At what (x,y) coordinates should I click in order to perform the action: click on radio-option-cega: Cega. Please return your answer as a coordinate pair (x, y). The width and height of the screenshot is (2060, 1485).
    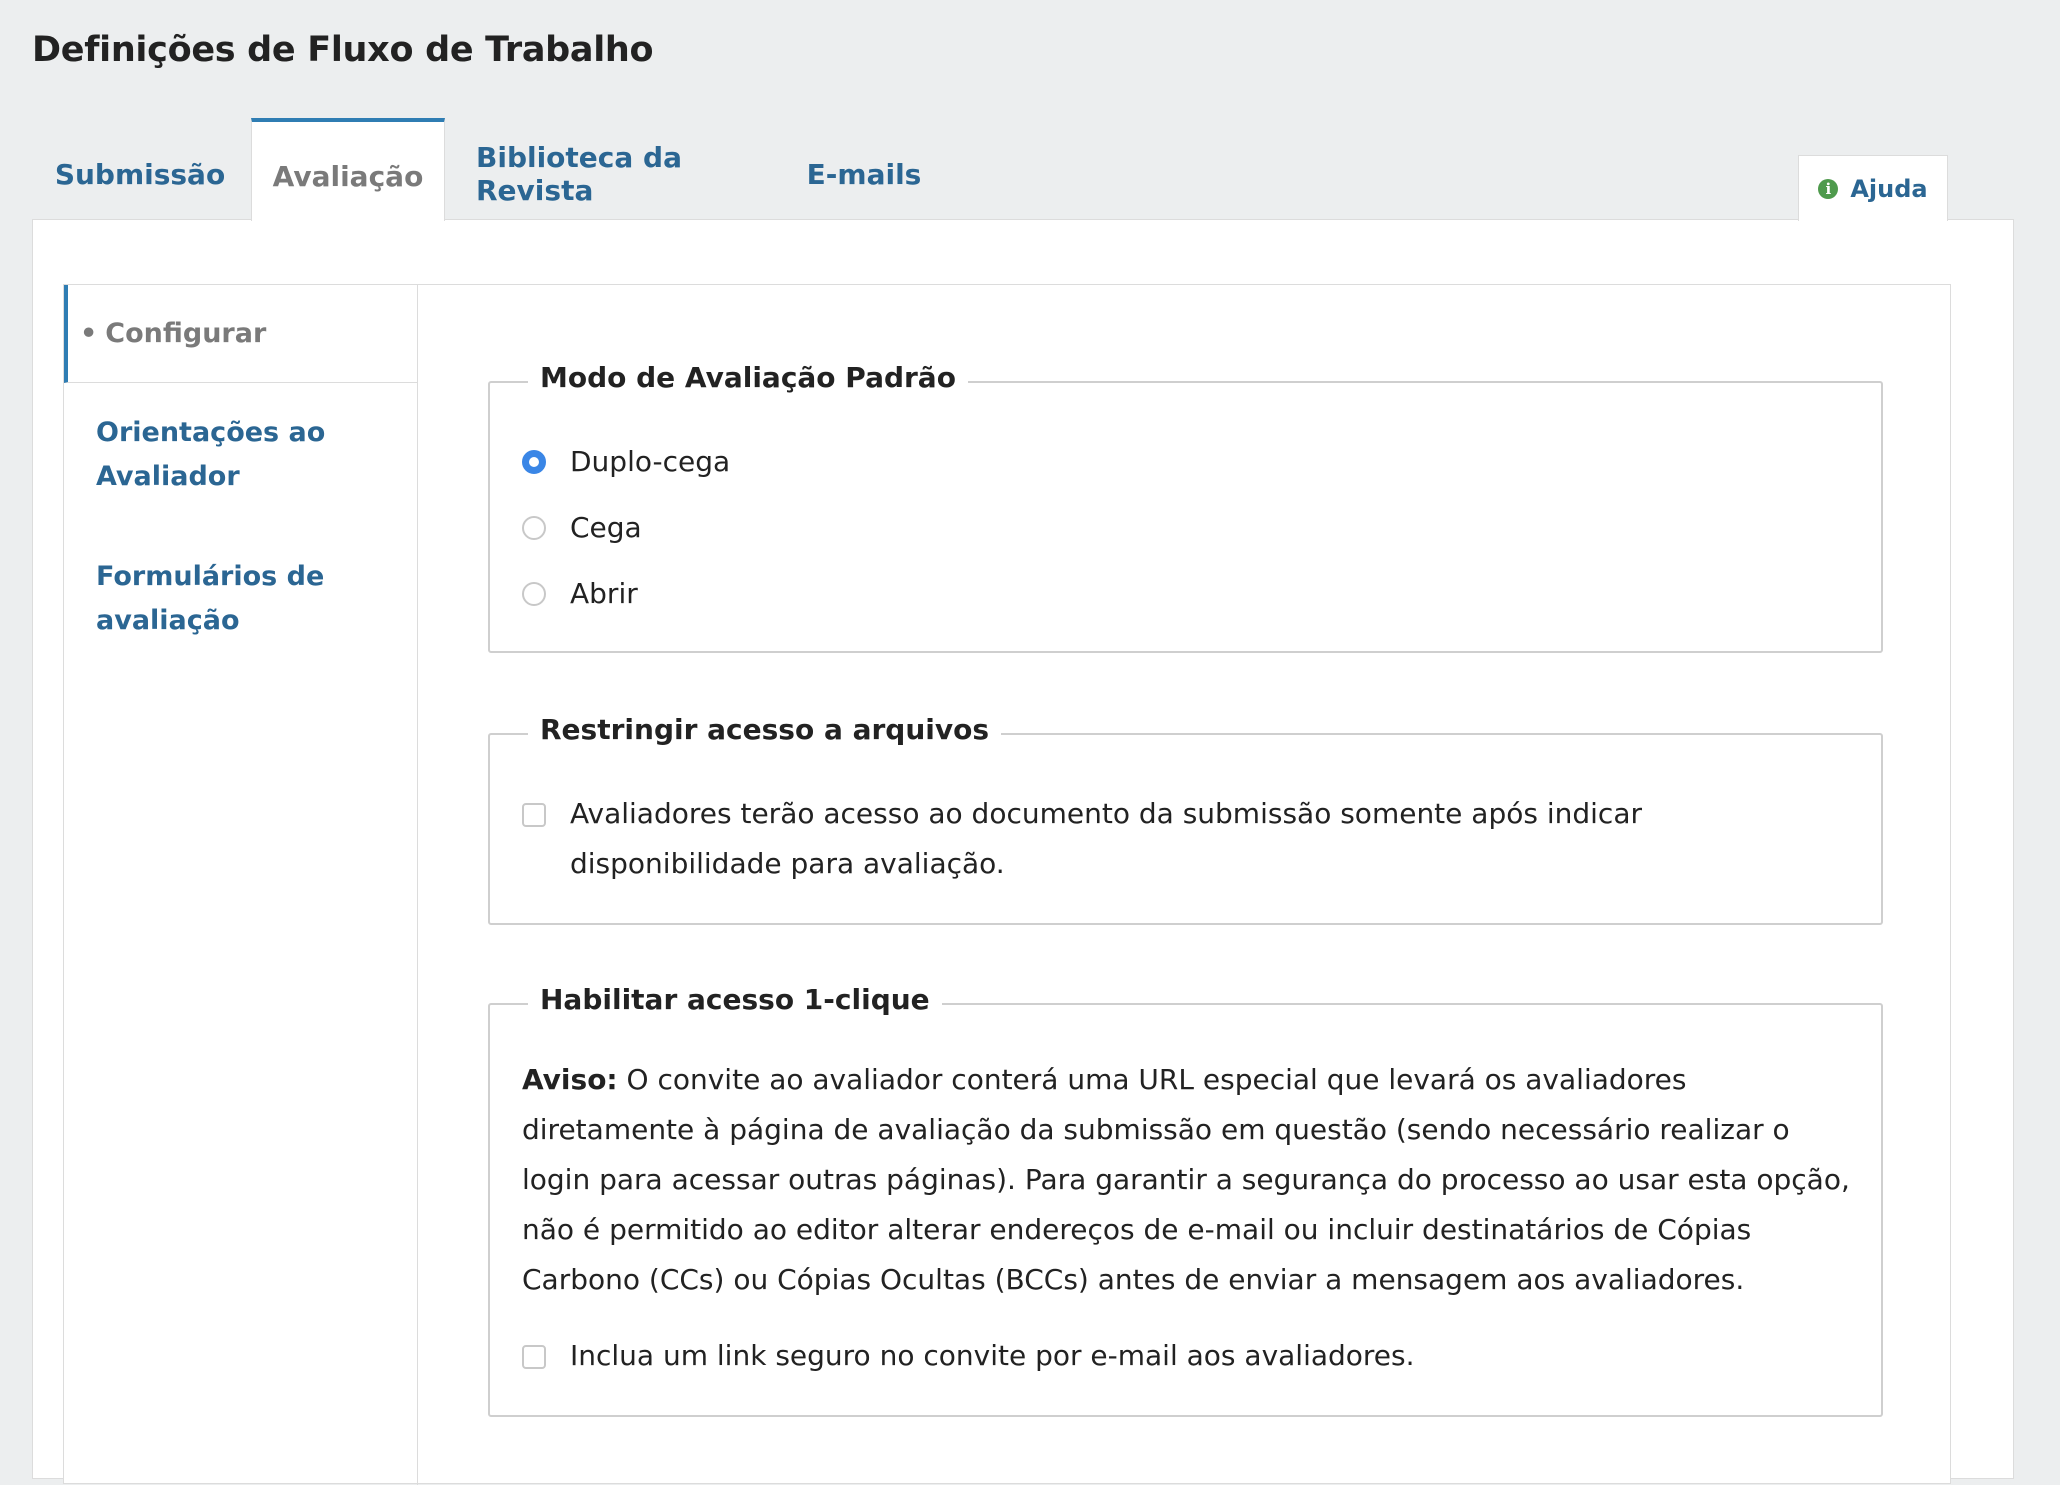
    Looking at the image, I should click on (582, 527).